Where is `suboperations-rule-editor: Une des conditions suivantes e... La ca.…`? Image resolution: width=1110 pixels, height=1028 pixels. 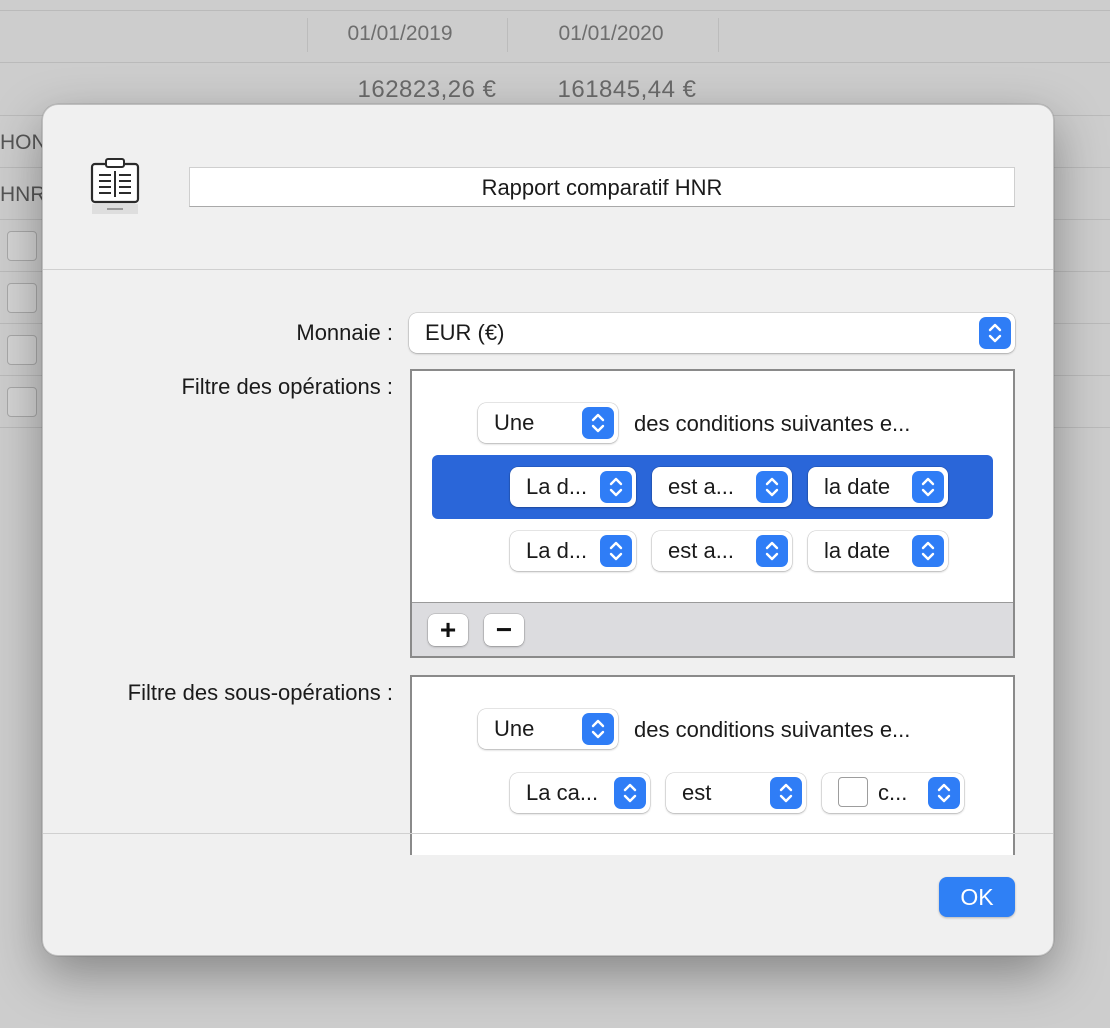 suboperations-rule-editor: Une des conditions suivantes e... La ca.… is located at coordinates (712, 765).